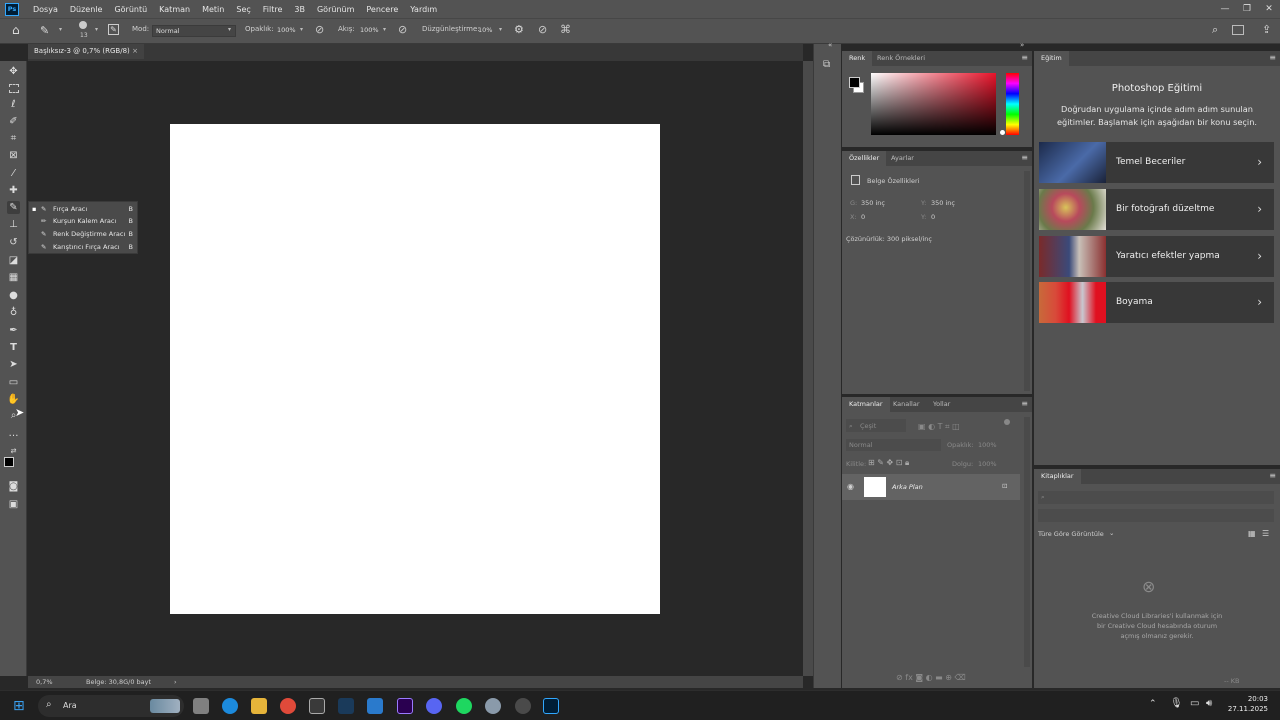  Describe the element at coordinates (84, 209) in the screenshot. I see `flyout-item-brush-tool: ▪ ✎ Fırça Aracı B` at that location.